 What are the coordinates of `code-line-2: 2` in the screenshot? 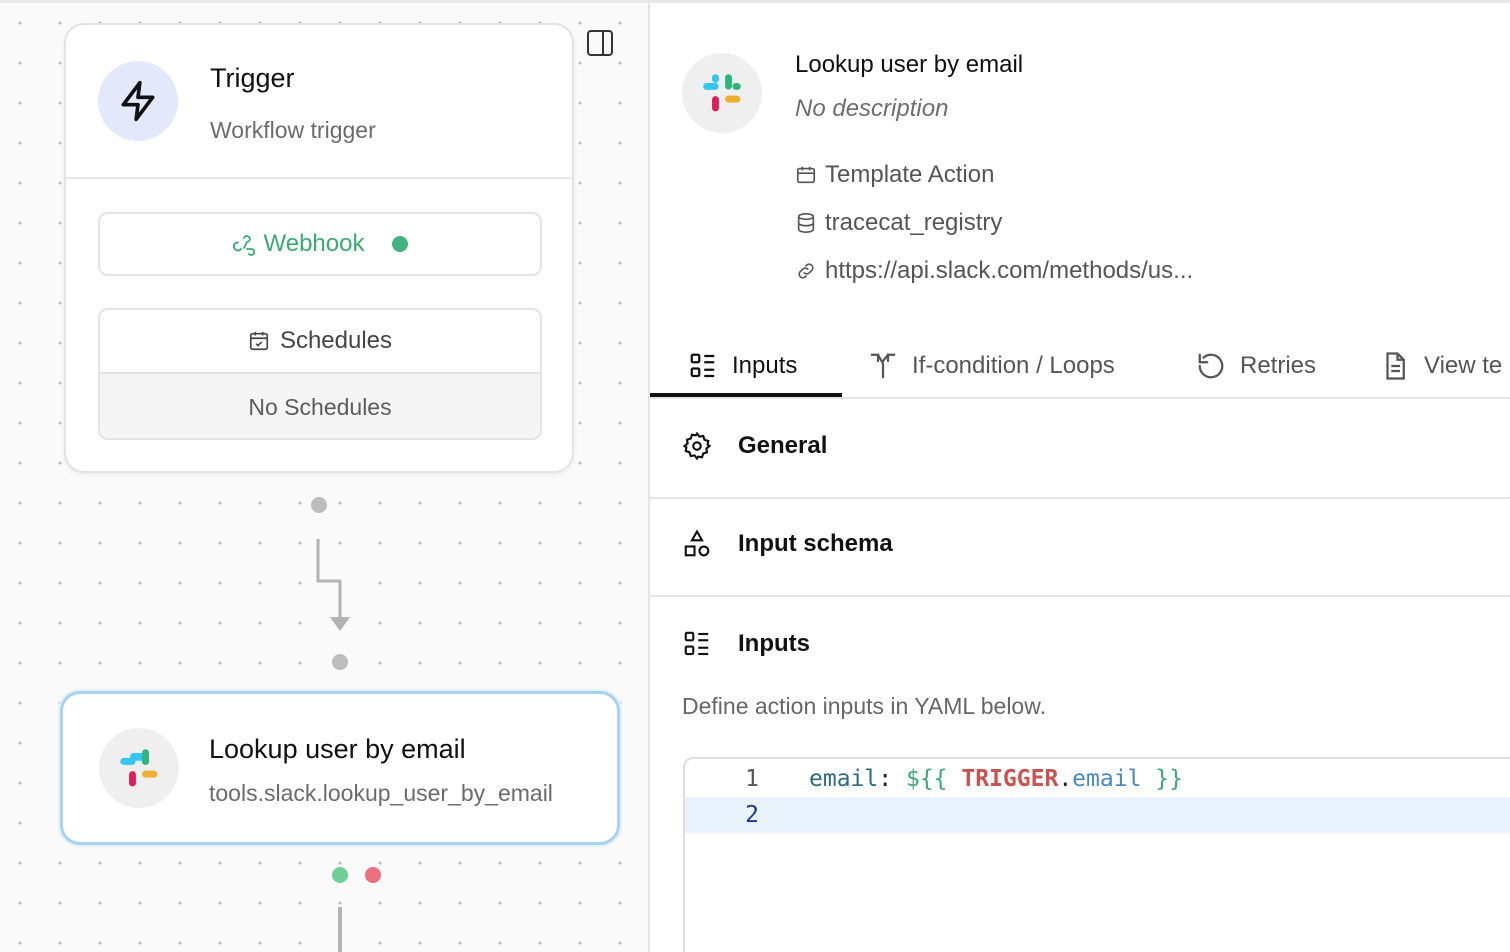 It's located at (1097, 815).